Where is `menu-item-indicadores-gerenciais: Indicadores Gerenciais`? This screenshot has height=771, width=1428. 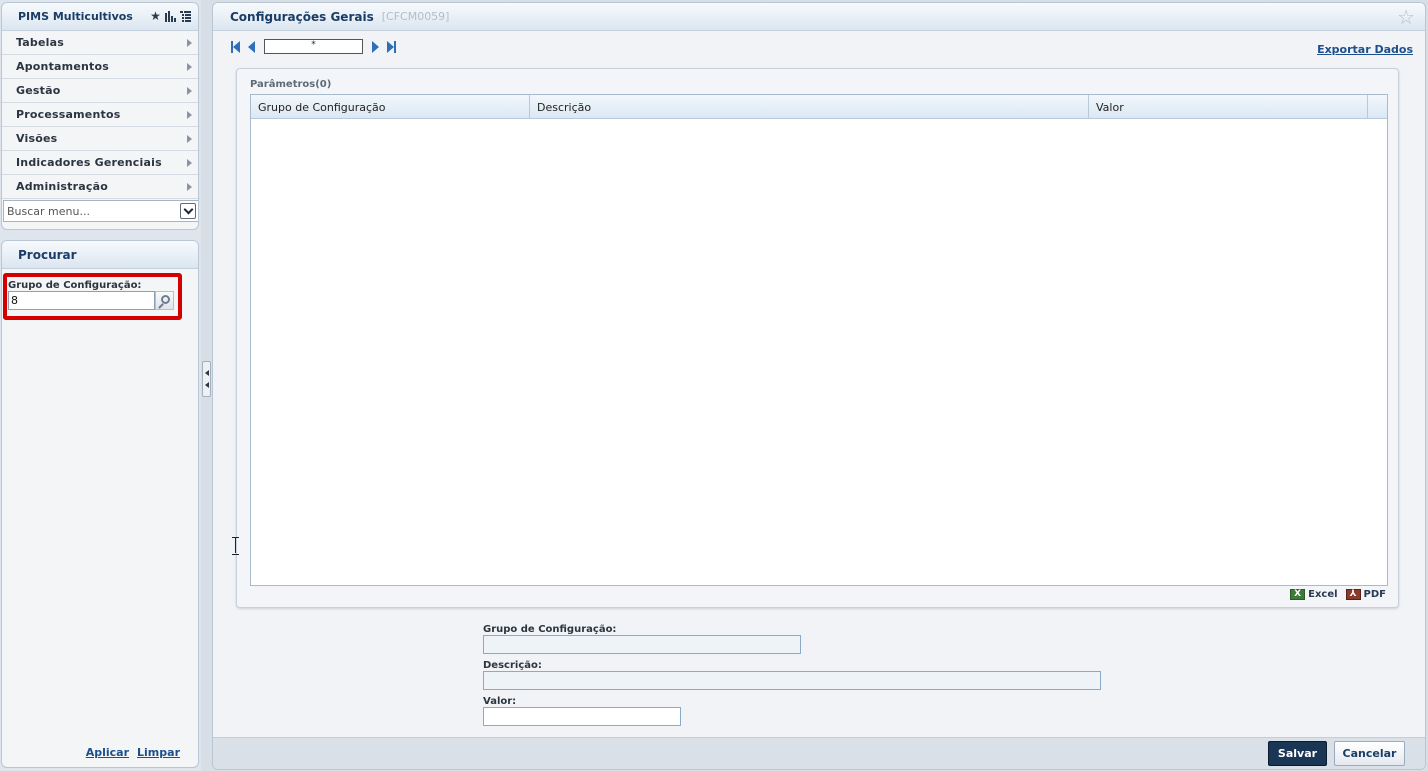 menu-item-indicadores-gerenciais: Indicadores Gerenciais is located at coordinates (100, 163).